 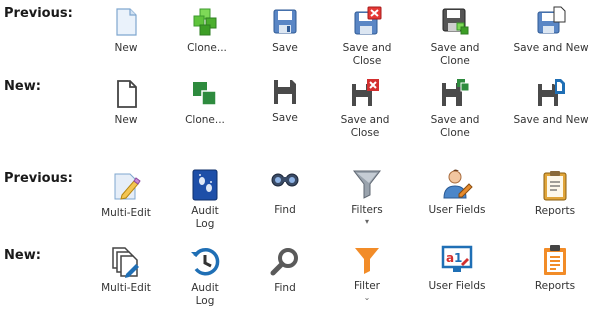 What do you see at coordinates (367, 210) in the screenshot?
I see `filters-label: Filters` at bounding box center [367, 210].